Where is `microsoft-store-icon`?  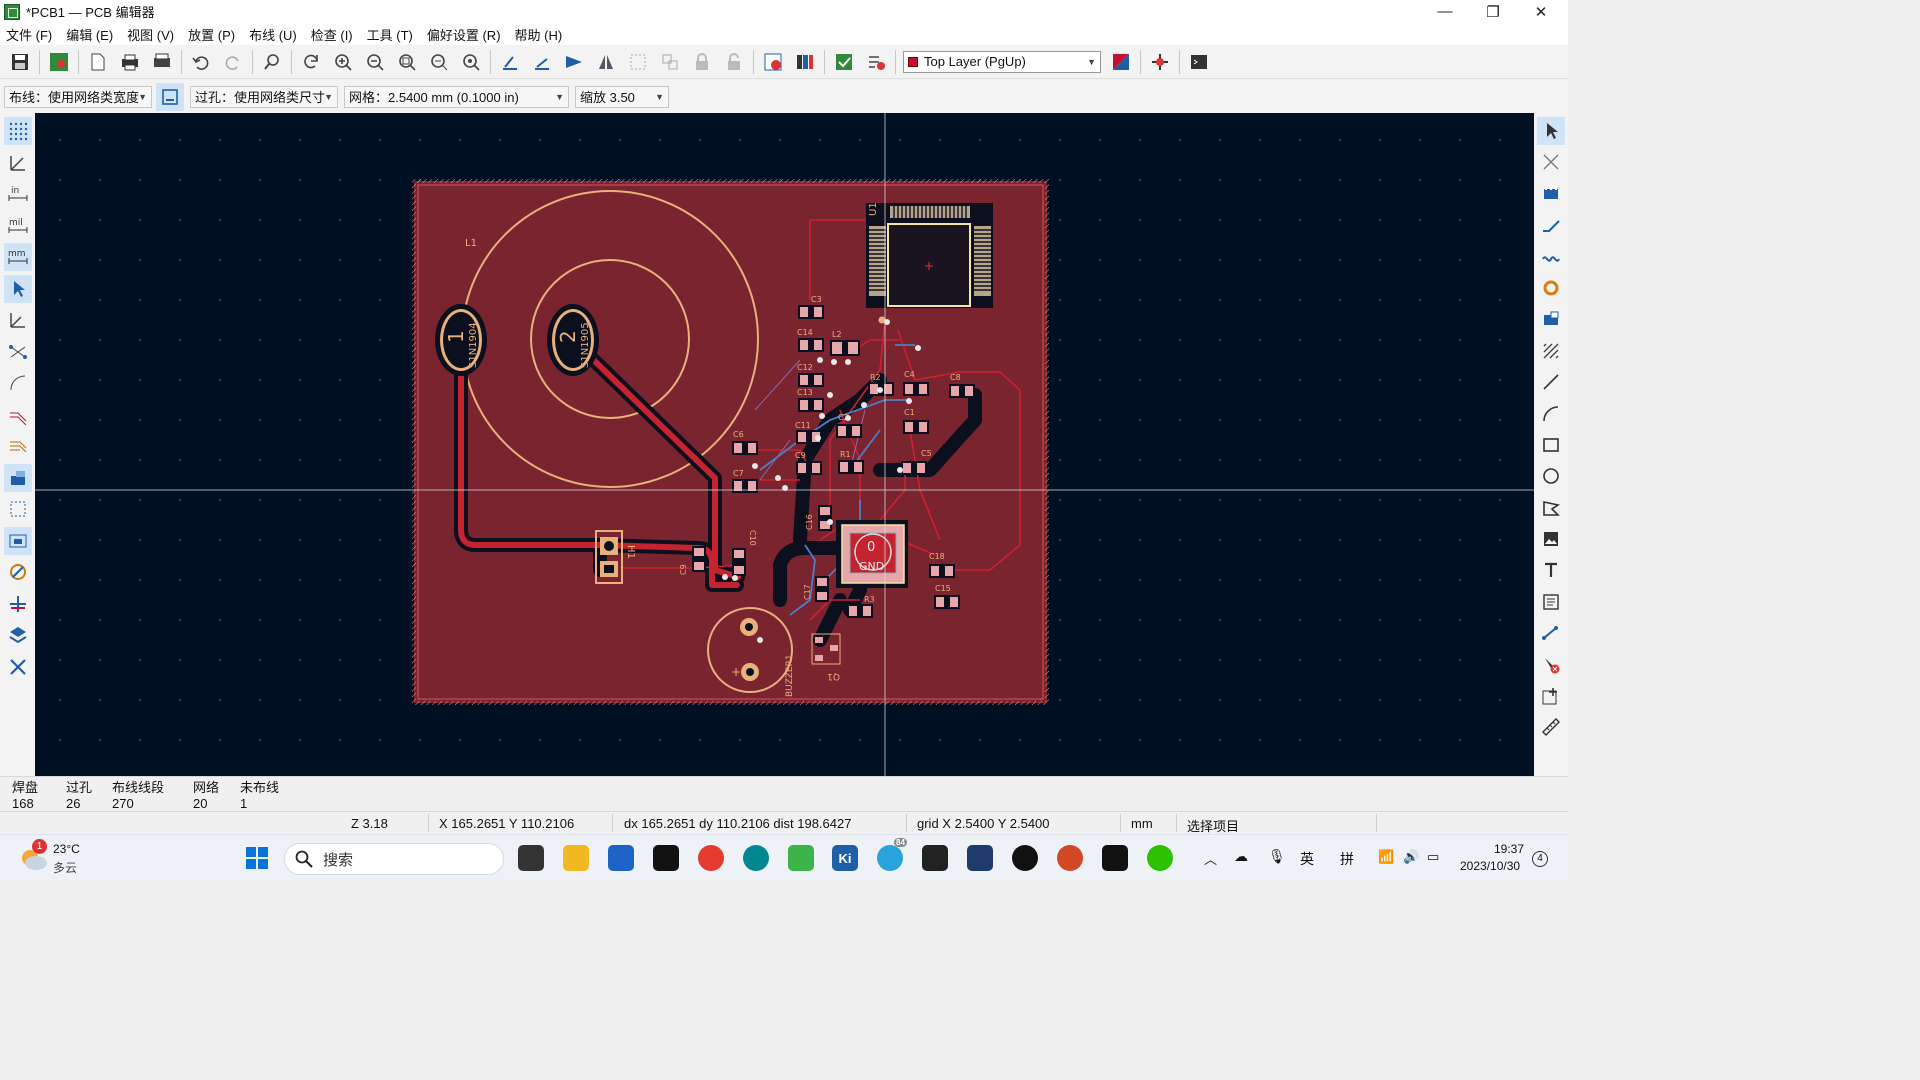 microsoft-store-icon is located at coordinates (621, 858).